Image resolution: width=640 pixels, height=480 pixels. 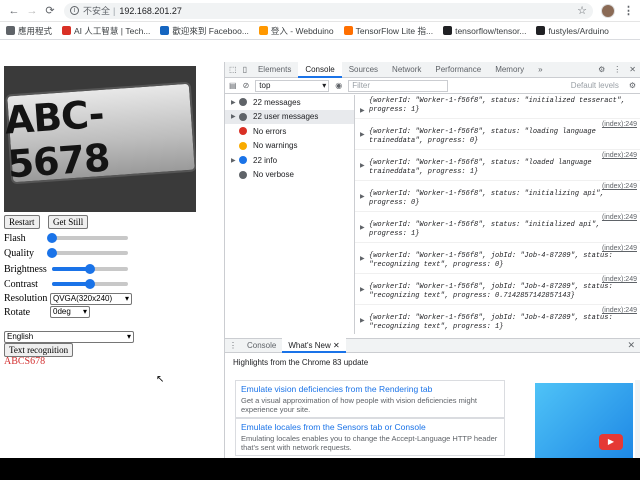 I want to click on filter-input: Filter, so click(x=398, y=85).